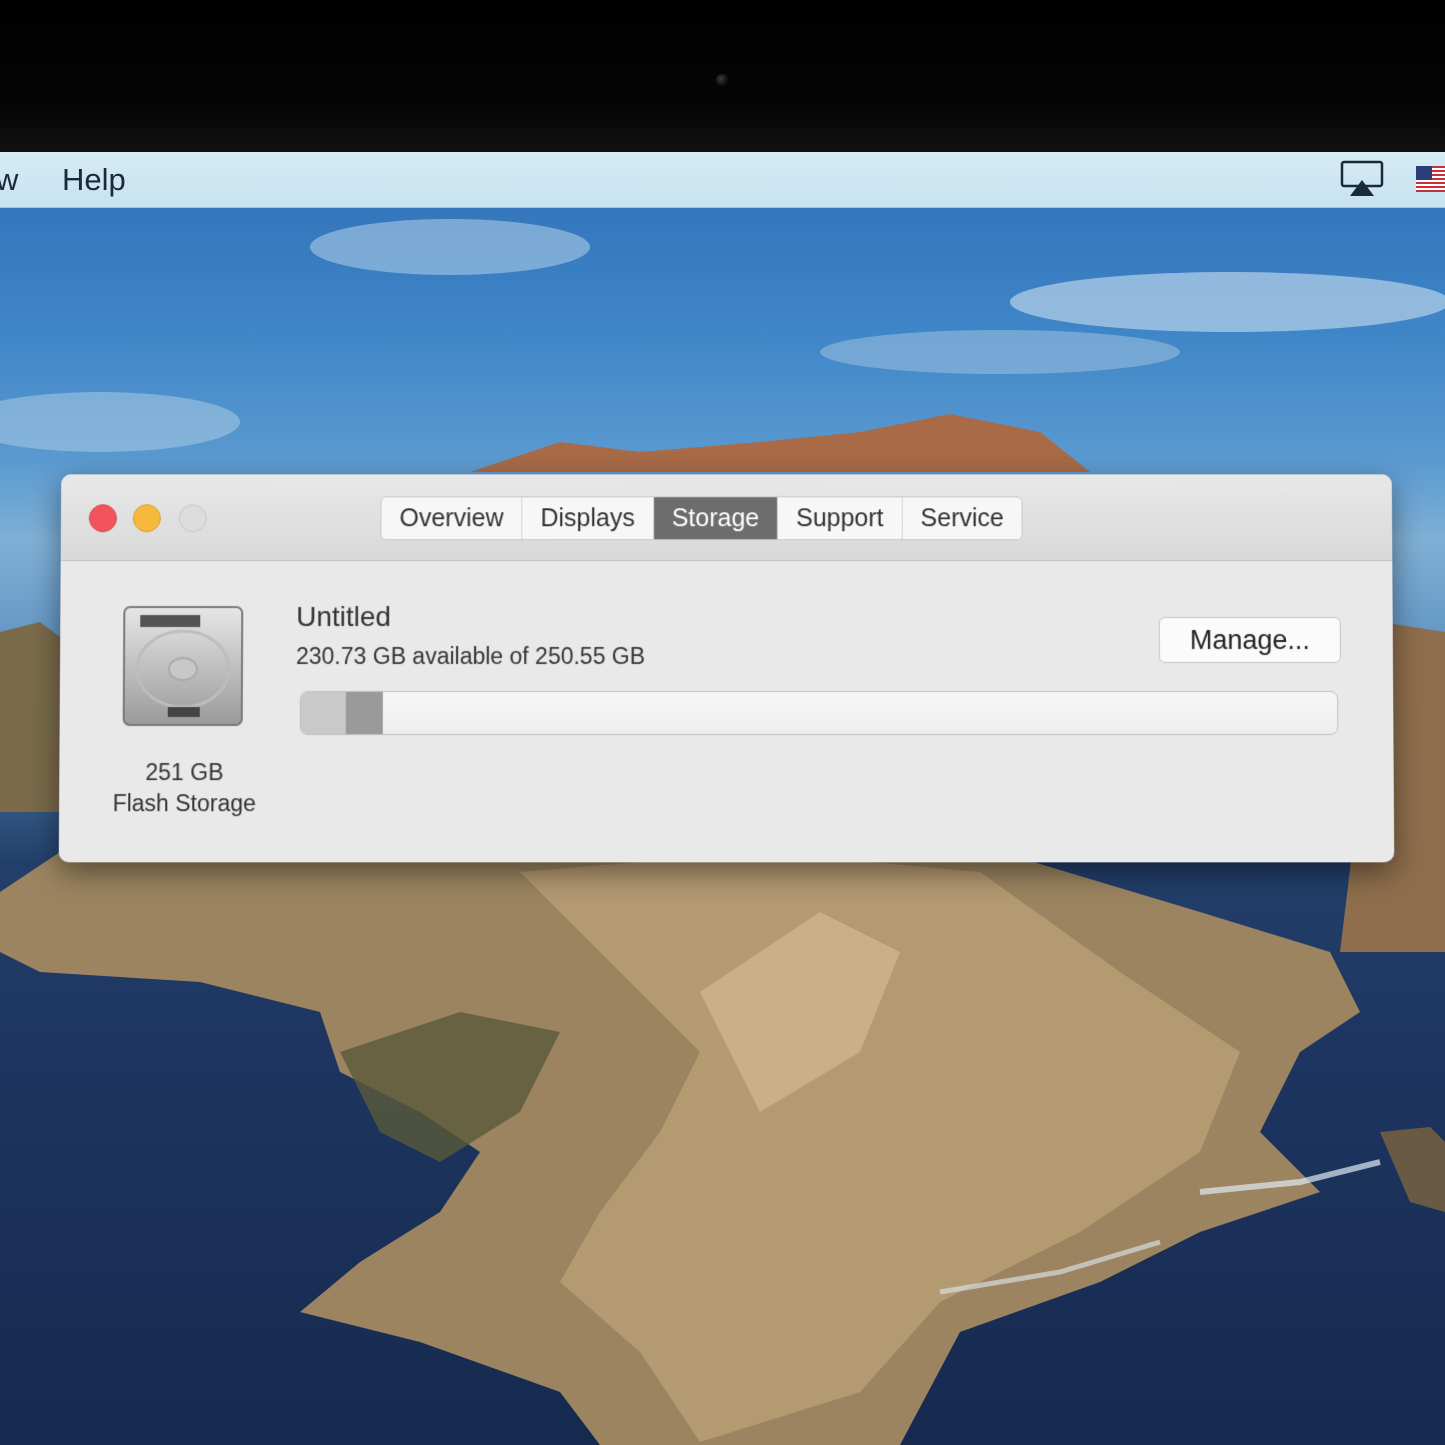  Describe the element at coordinates (193, 518) in the screenshot. I see `zoom-button` at that location.